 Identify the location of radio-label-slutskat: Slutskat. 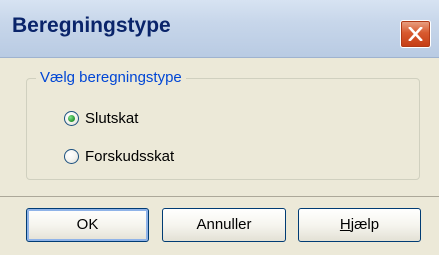
(112, 118).